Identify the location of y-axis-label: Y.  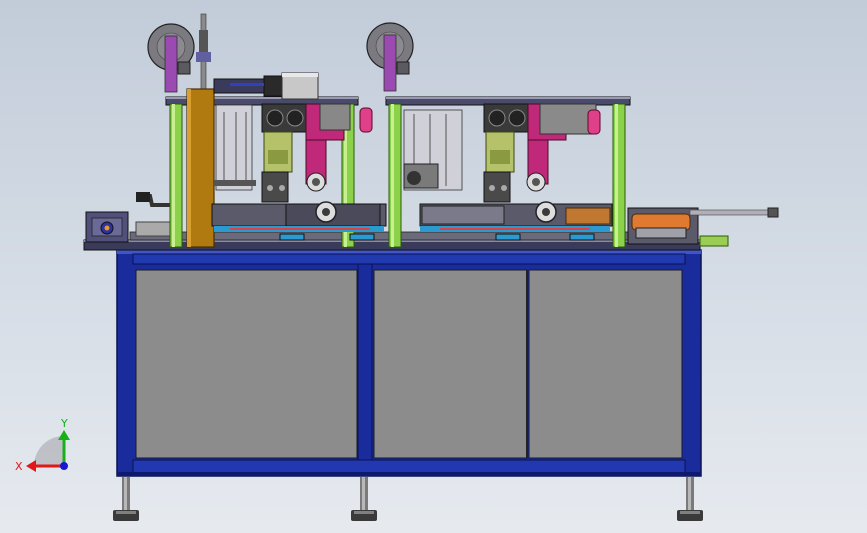
(64, 423).